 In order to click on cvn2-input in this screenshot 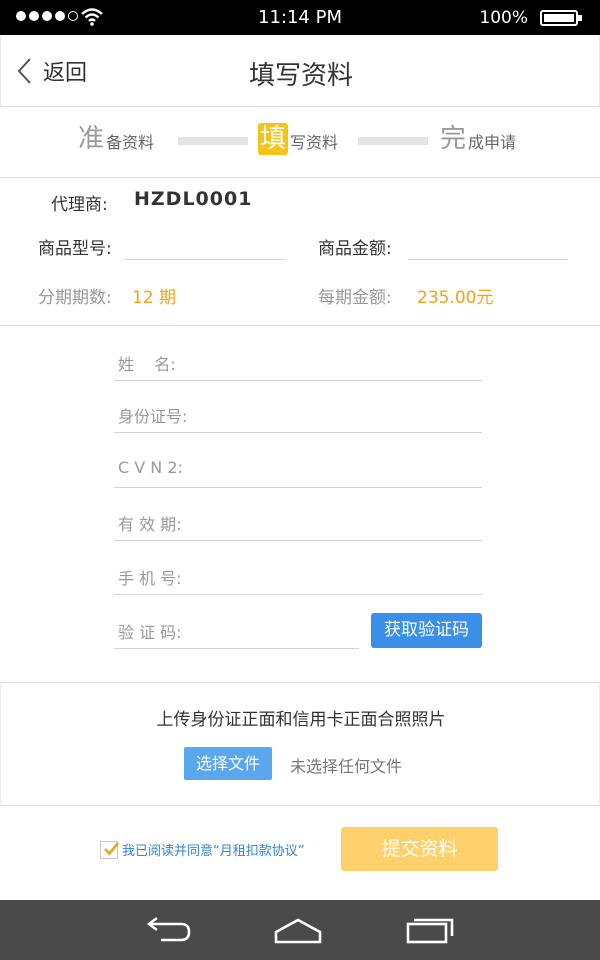, I will do `click(341, 468)`.